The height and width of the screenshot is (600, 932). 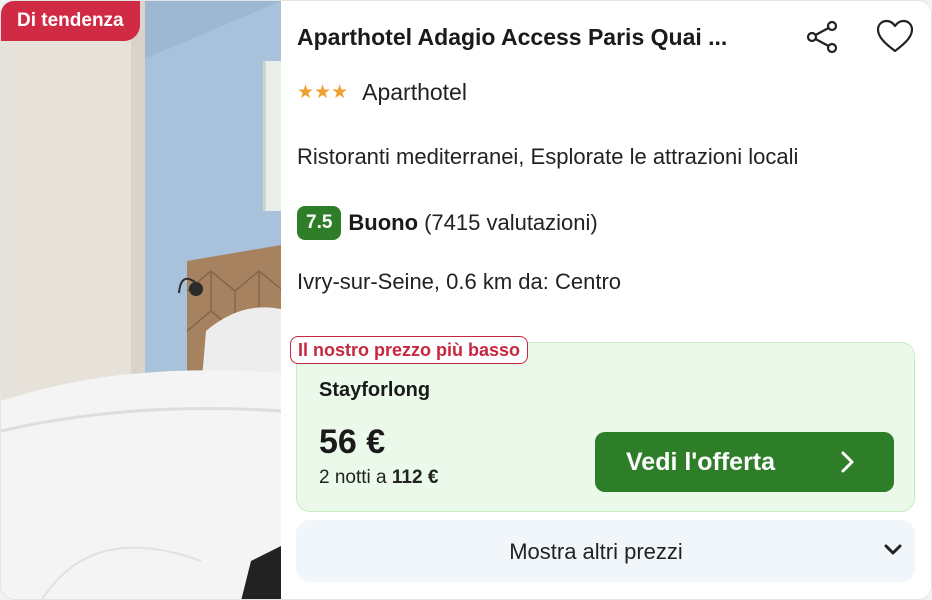 What do you see at coordinates (596, 551) in the screenshot?
I see `more-prices-label: Mostra altri prezzi` at bounding box center [596, 551].